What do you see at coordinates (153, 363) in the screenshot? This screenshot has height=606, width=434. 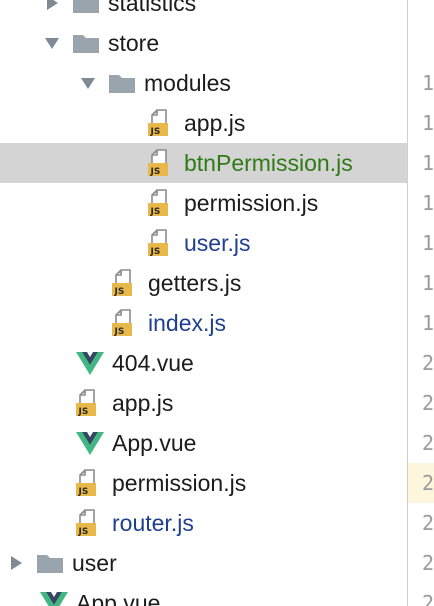 I see `tree-item-label: 404.vue` at bounding box center [153, 363].